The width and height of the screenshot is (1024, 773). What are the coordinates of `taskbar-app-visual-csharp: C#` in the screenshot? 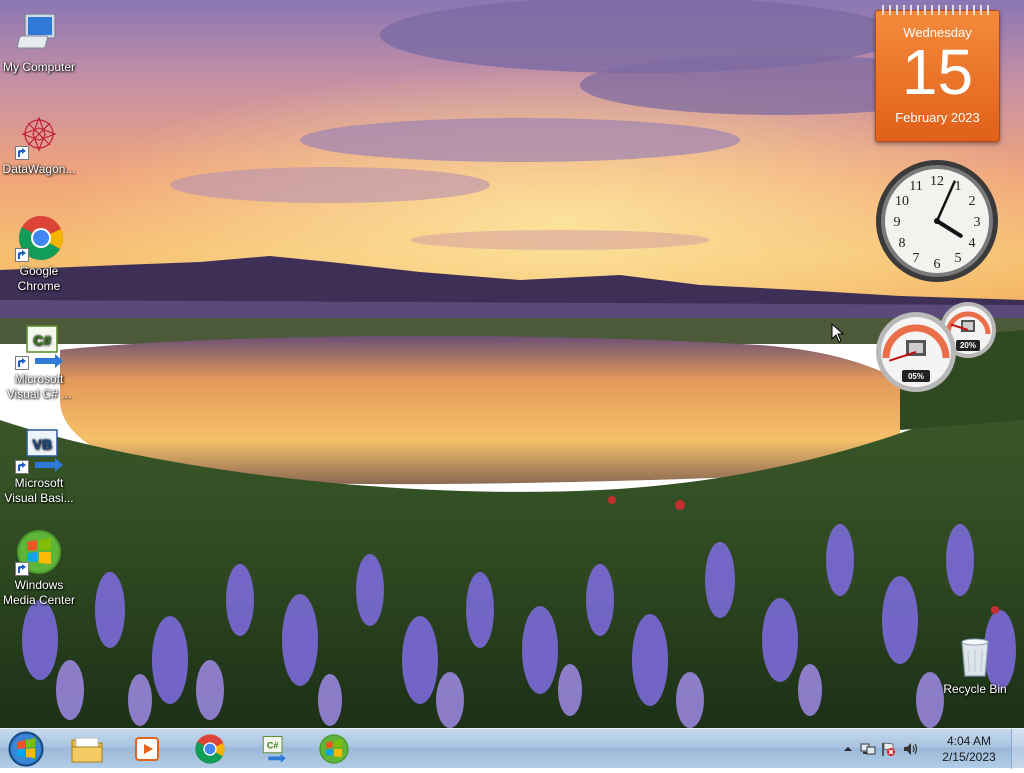 It's located at (272, 749).